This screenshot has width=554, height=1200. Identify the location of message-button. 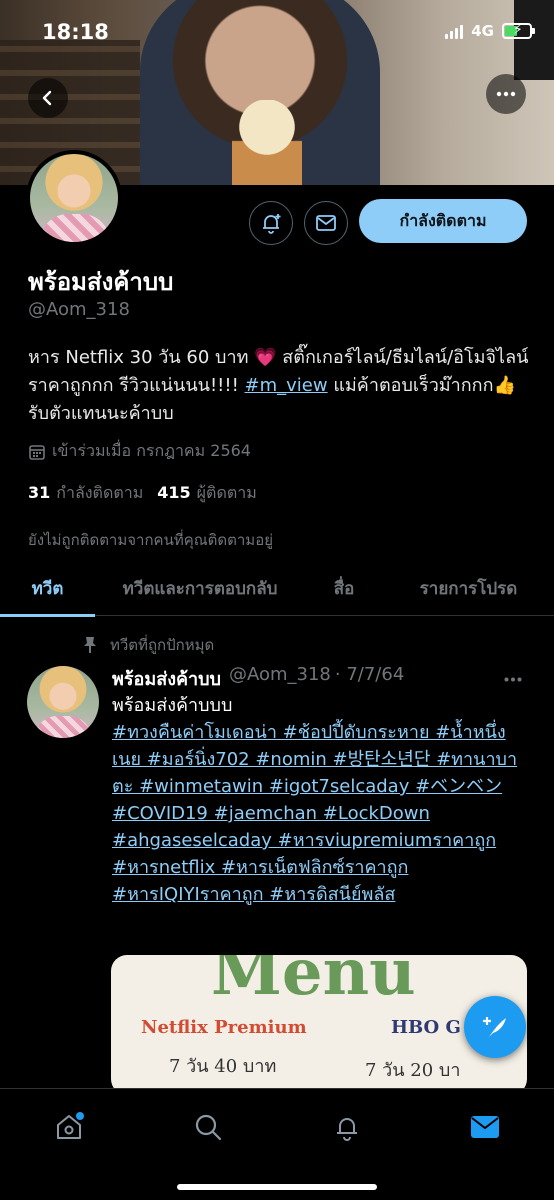
(326, 223).